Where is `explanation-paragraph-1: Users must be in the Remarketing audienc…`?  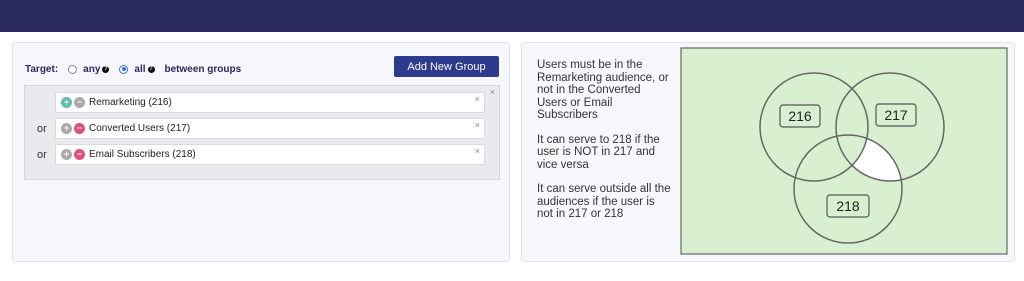
explanation-paragraph-1: Users must be in the Remarketing audienc… is located at coordinates (603, 90).